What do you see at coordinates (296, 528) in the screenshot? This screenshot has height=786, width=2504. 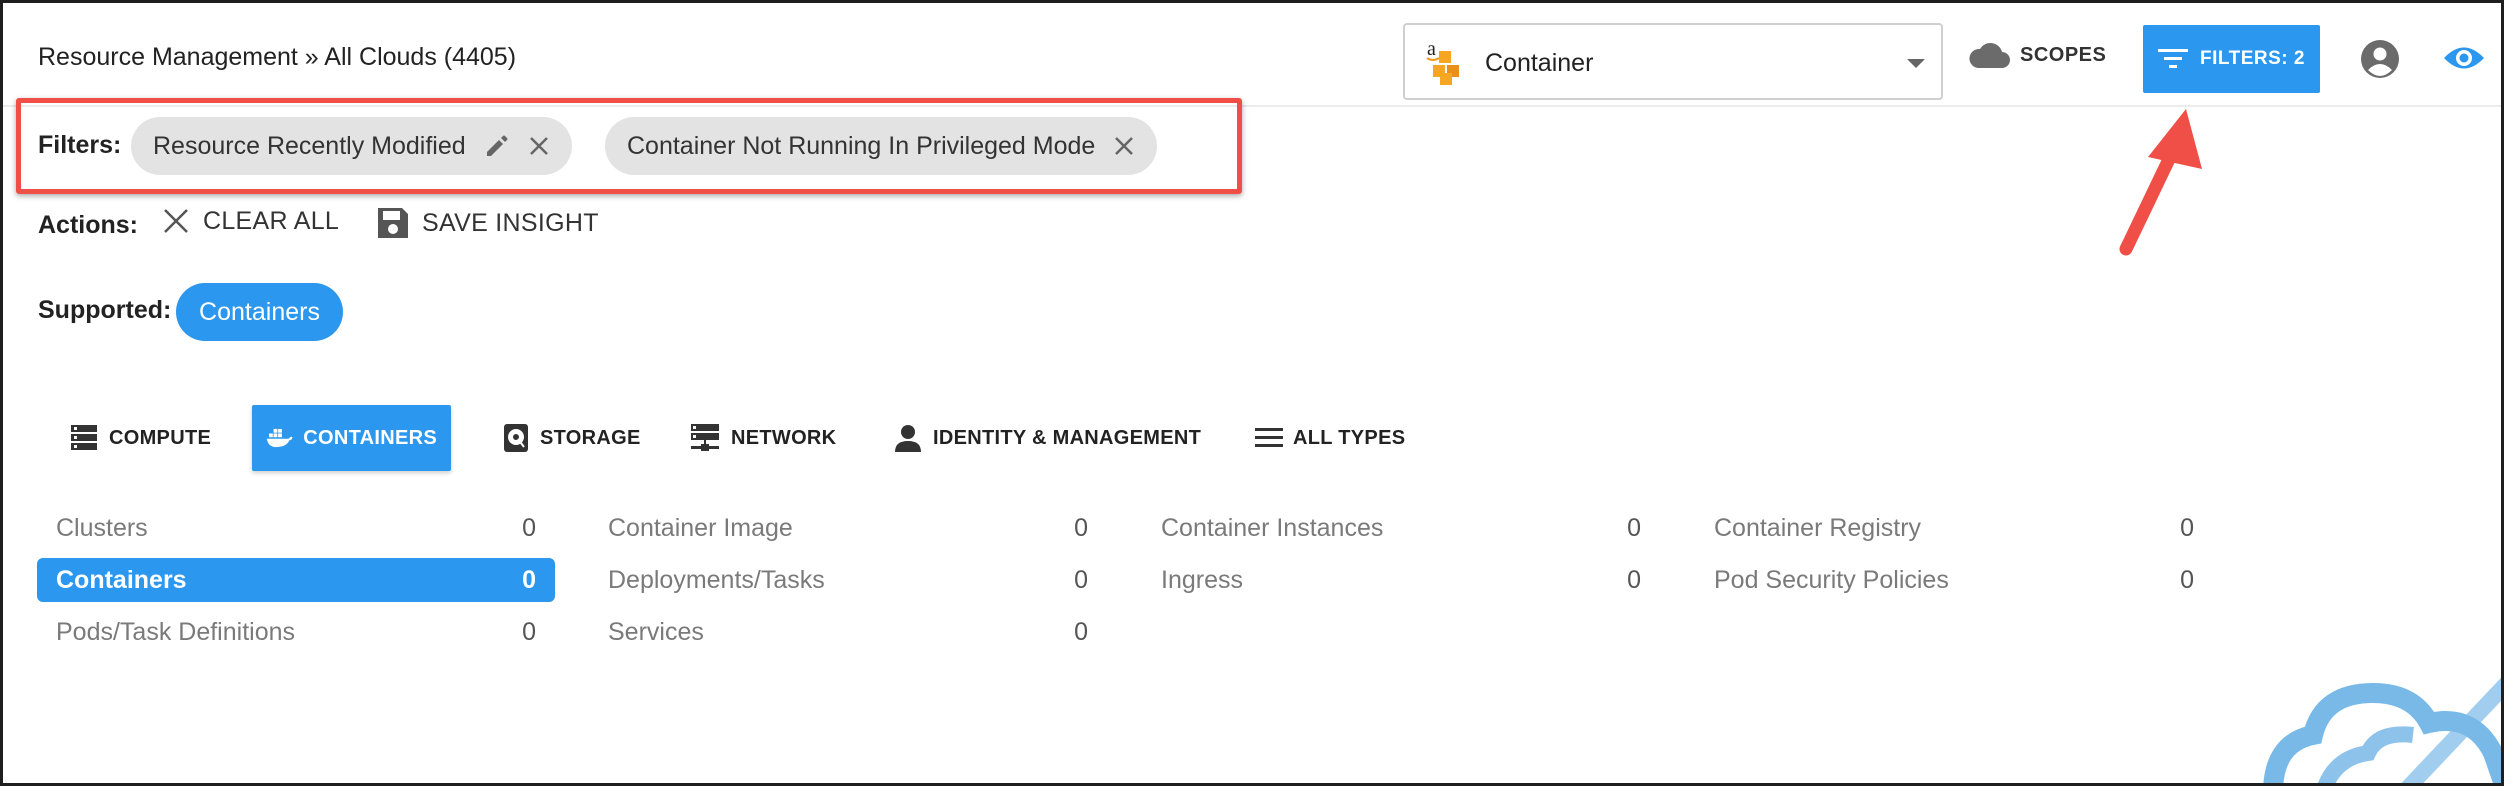 I see `resource-item-clusters: Clusters 0` at bounding box center [296, 528].